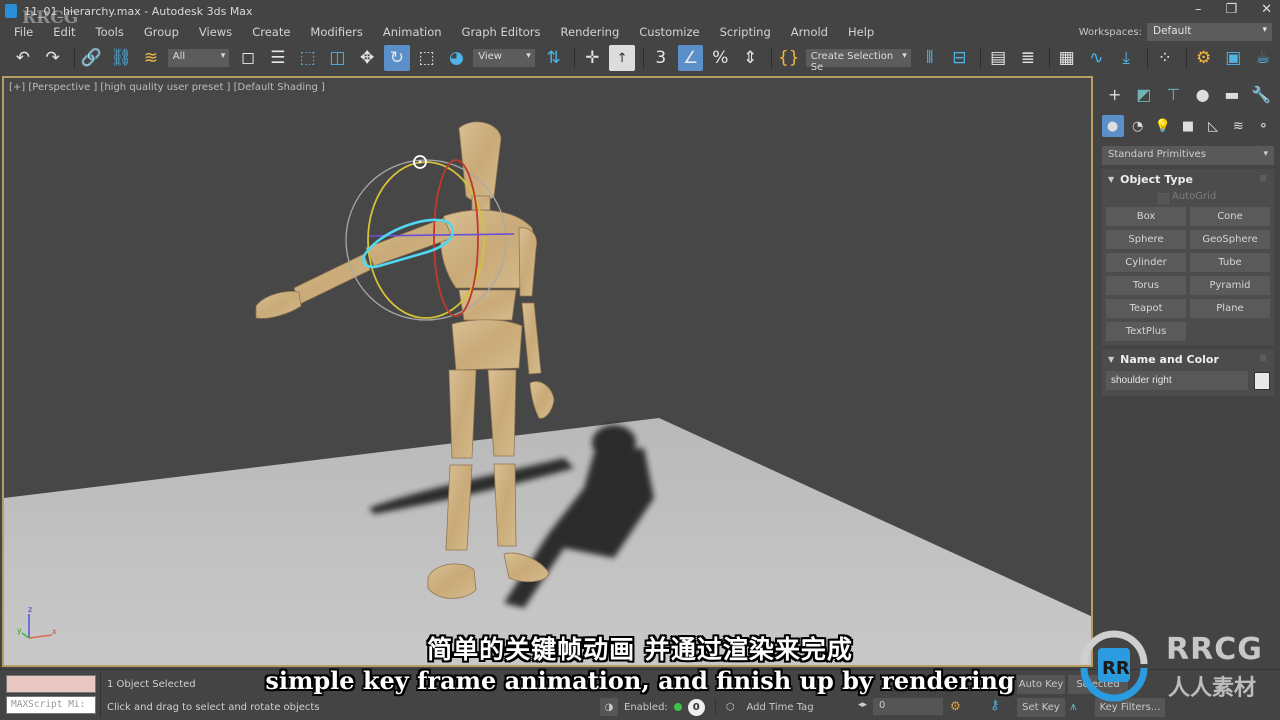 The width and height of the screenshot is (1280, 720). What do you see at coordinates (396, 58) in the screenshot?
I see `select-rotate-icon: ↻` at bounding box center [396, 58].